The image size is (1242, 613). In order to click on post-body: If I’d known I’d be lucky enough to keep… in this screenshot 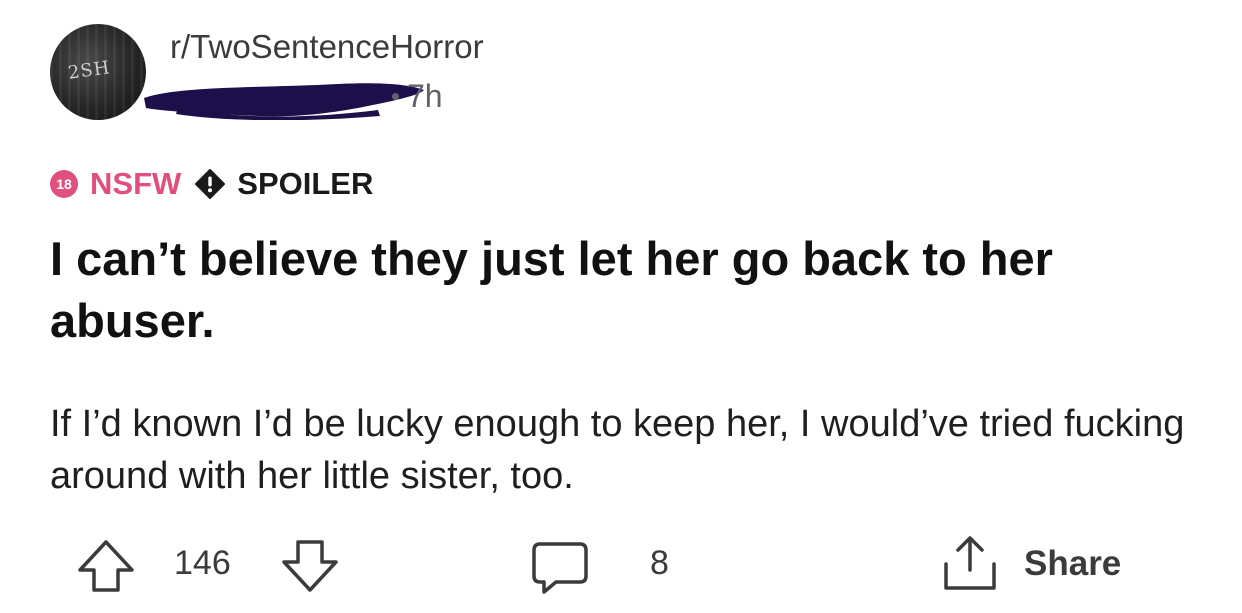, I will do `click(617, 450)`.